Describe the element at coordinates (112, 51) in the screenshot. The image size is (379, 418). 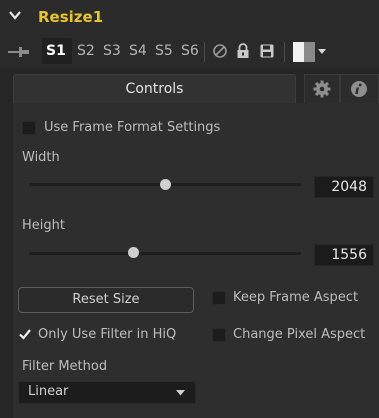
I see `version-slot-s3: S3` at that location.